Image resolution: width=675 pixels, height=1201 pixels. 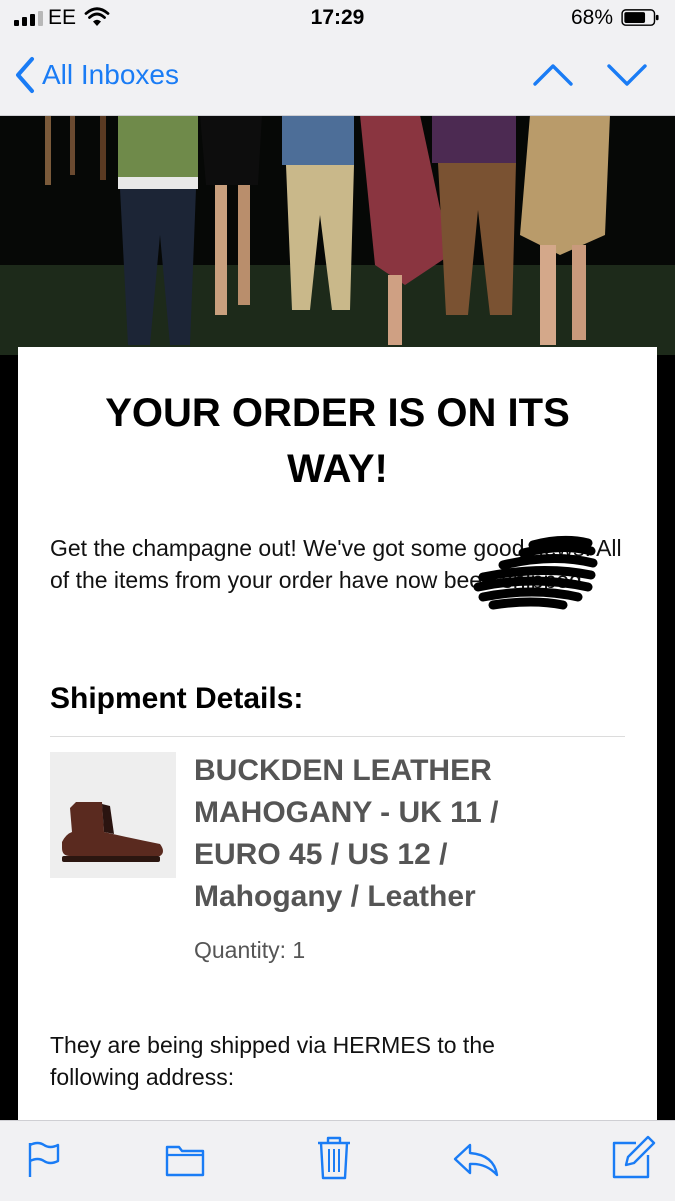 I want to click on bottom-toolbar, so click(x=337, y=1160).